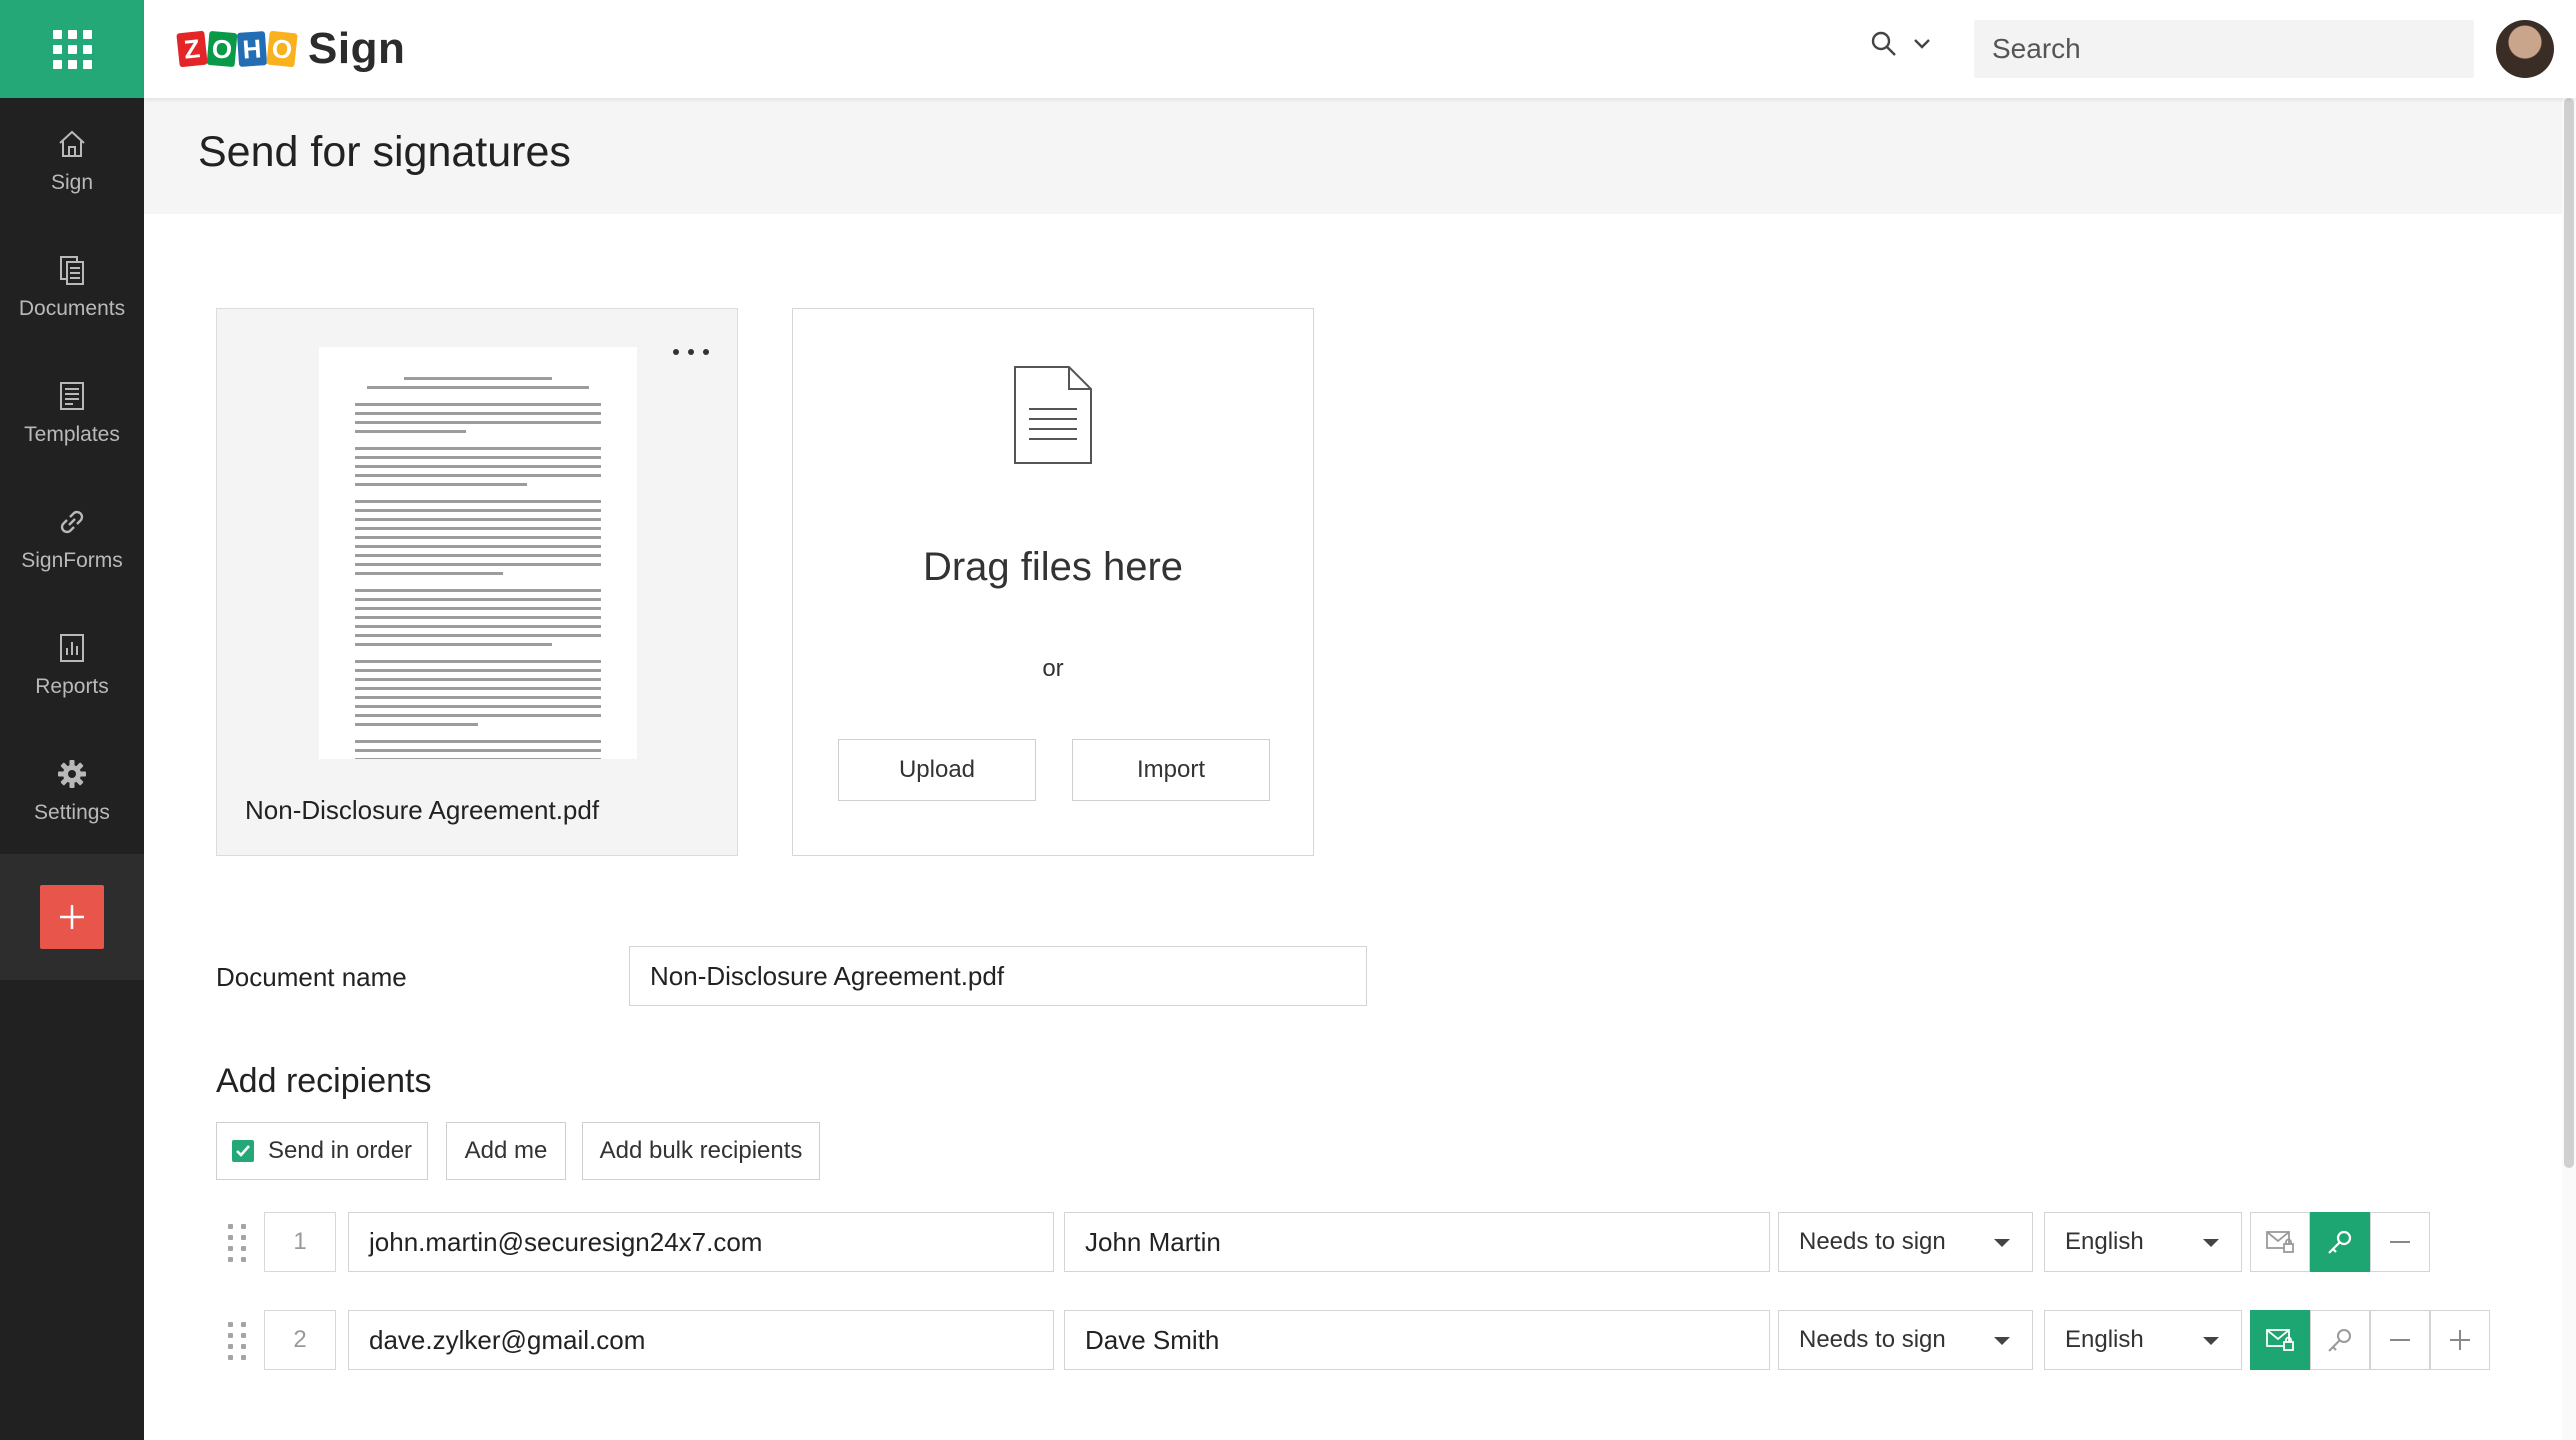 This screenshot has height=1440, width=2576. I want to click on link-icon, so click(72, 522).